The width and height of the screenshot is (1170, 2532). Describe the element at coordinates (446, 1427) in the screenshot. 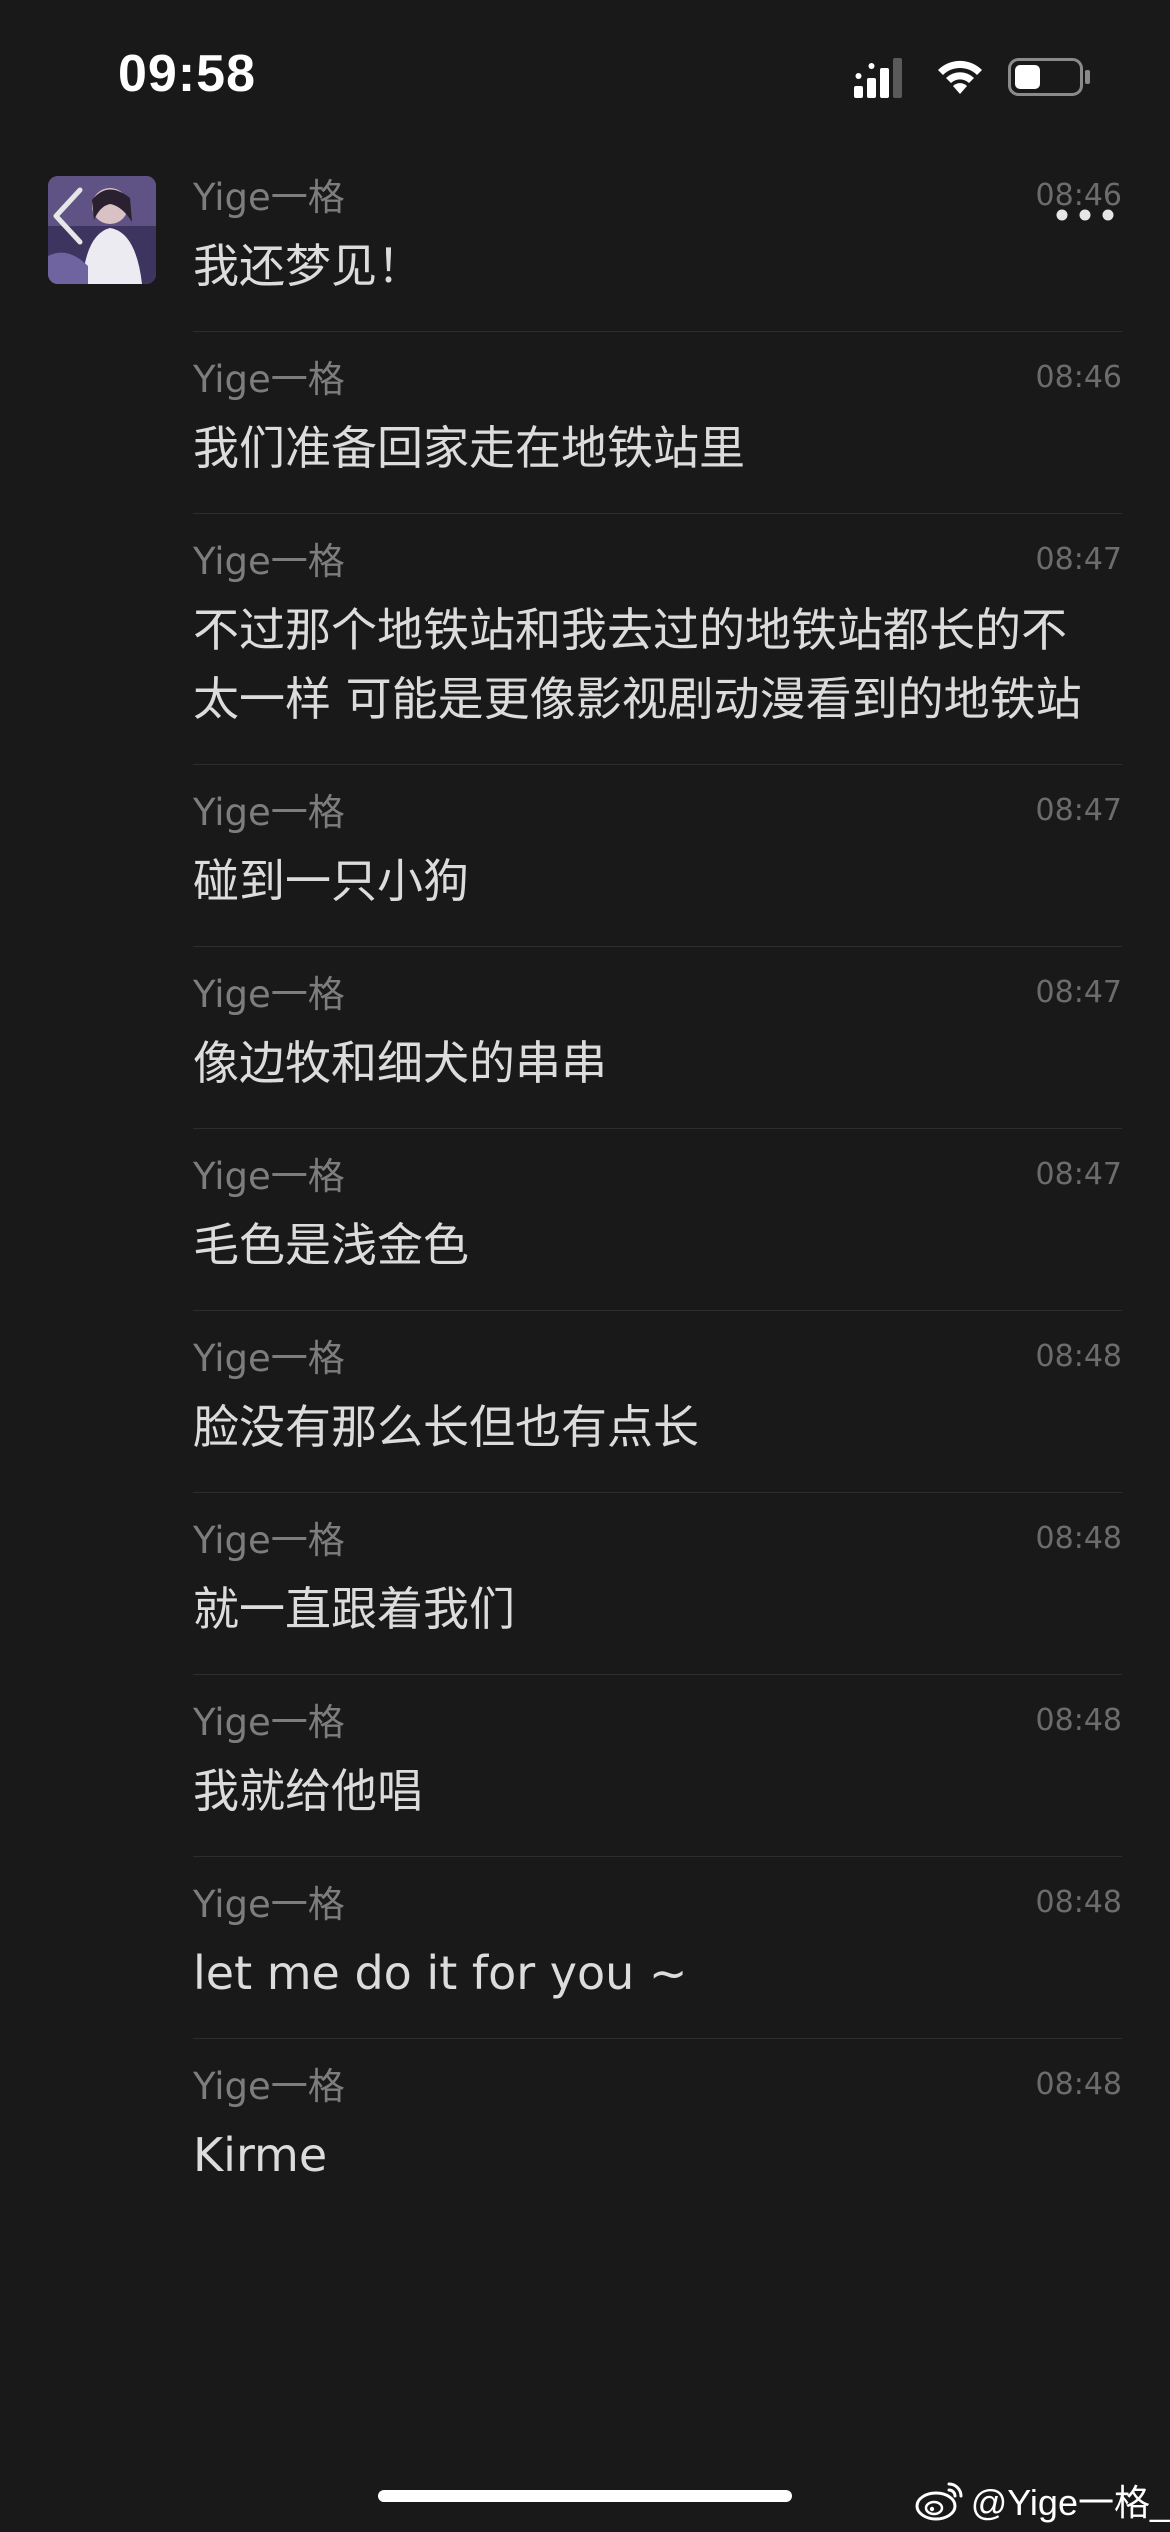

I see `message-text: 脸没有那么长但也有点长` at that location.